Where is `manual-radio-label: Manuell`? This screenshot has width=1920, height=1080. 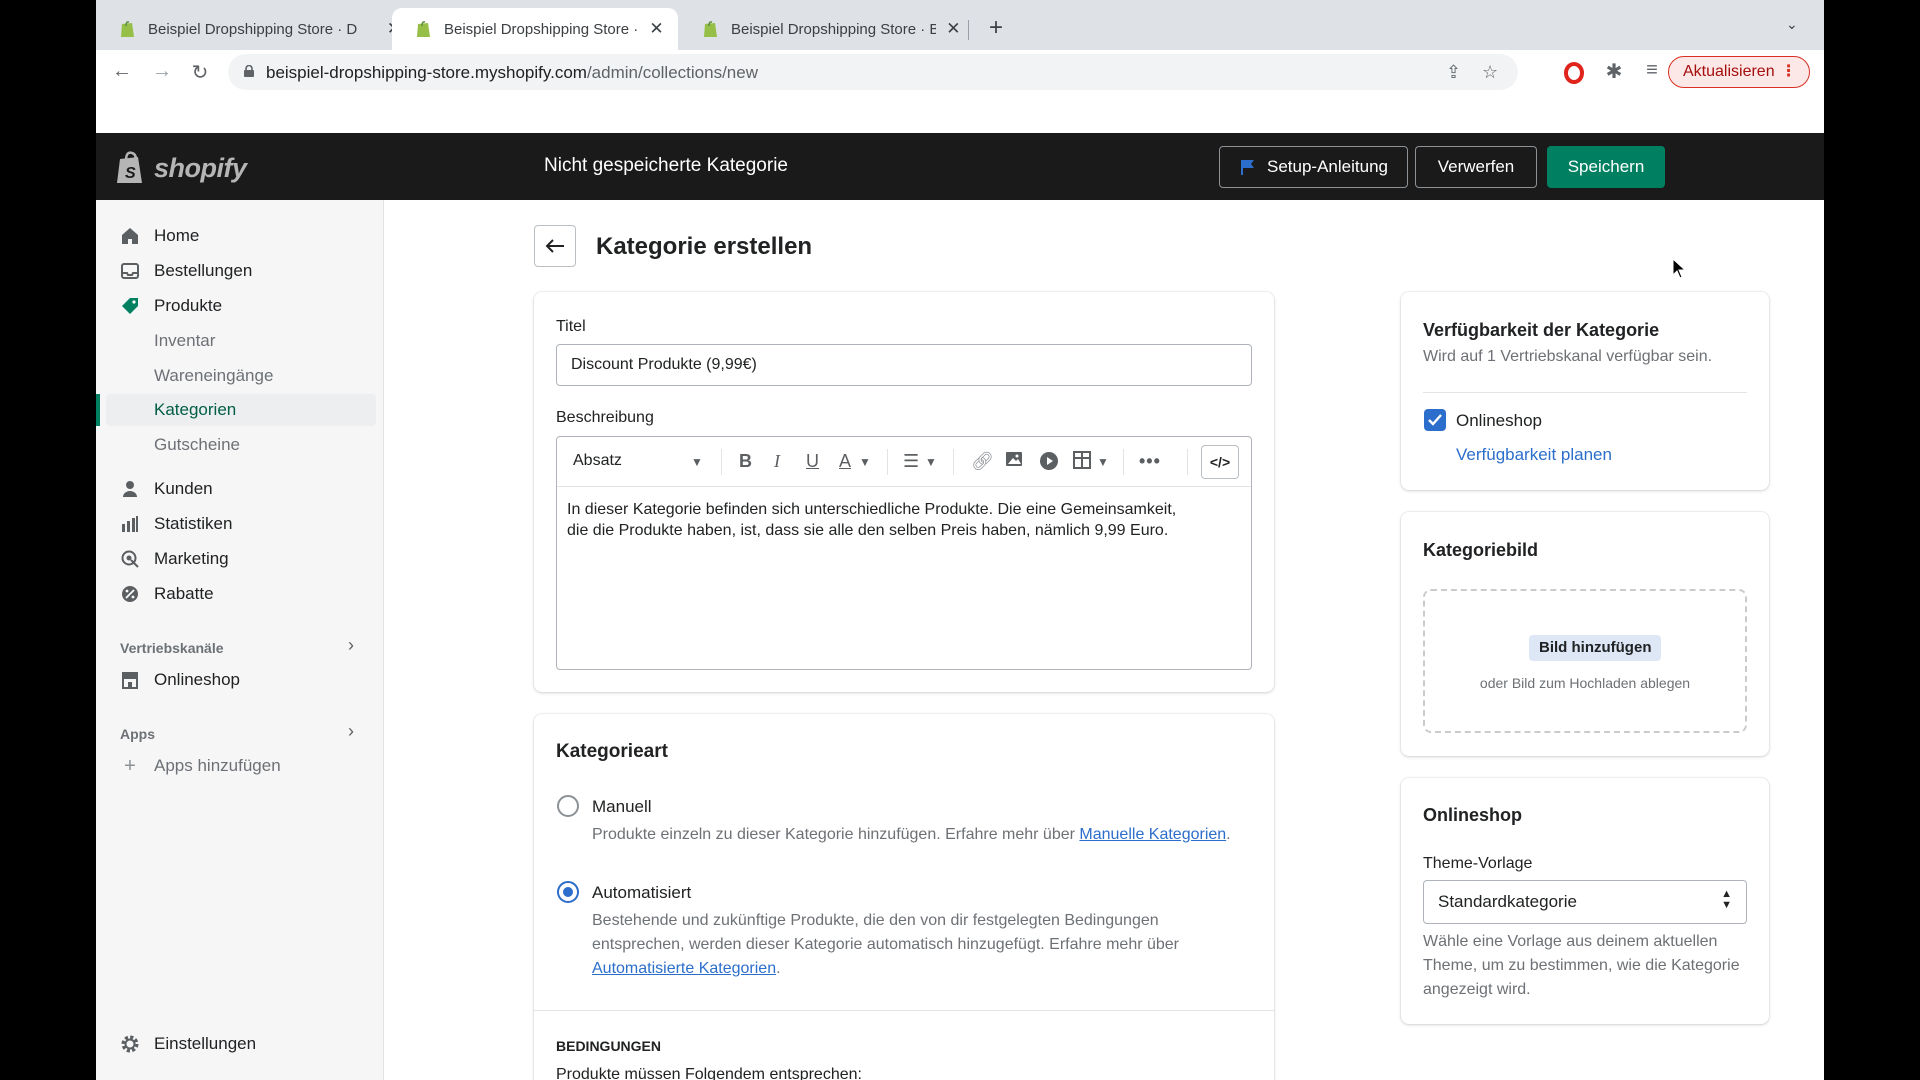 manual-radio-label: Manuell is located at coordinates (622, 806).